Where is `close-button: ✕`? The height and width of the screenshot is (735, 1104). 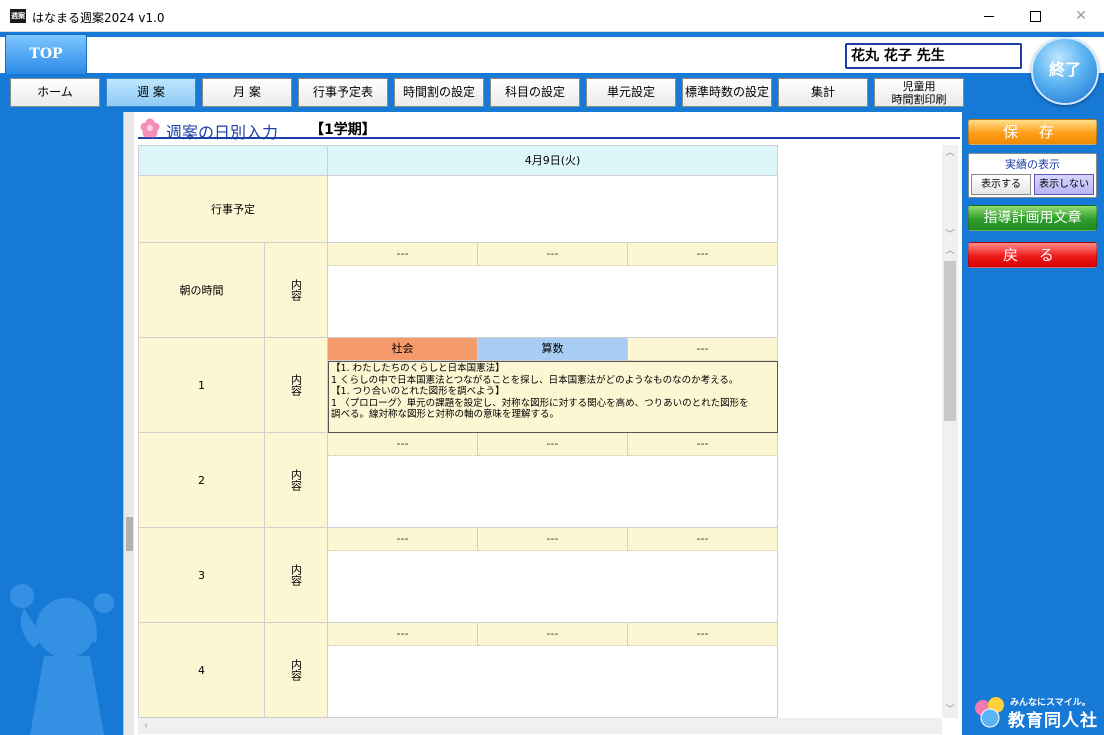
close-button: ✕ is located at coordinates (1081, 16).